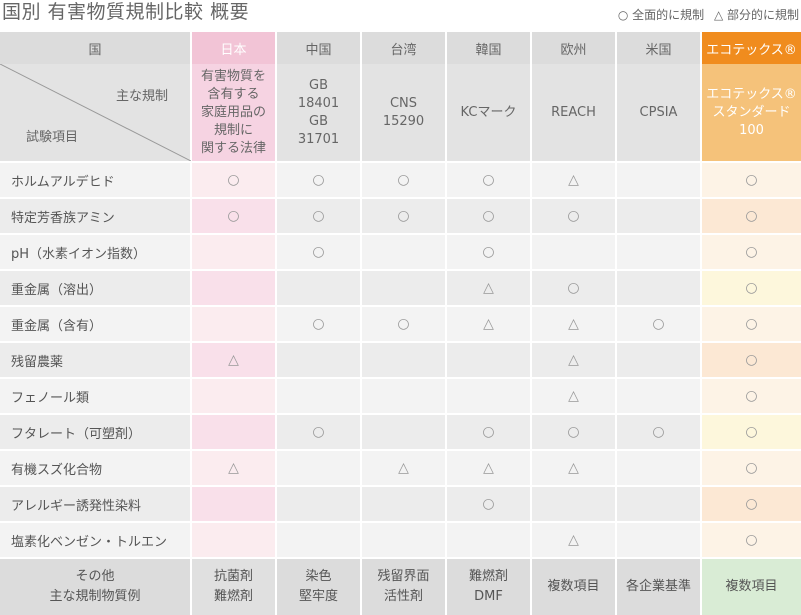 The image size is (801, 615). What do you see at coordinates (751, 113) in the screenshot?
I see `regulation-oekotex: エコテックス® スタンダード 100` at bounding box center [751, 113].